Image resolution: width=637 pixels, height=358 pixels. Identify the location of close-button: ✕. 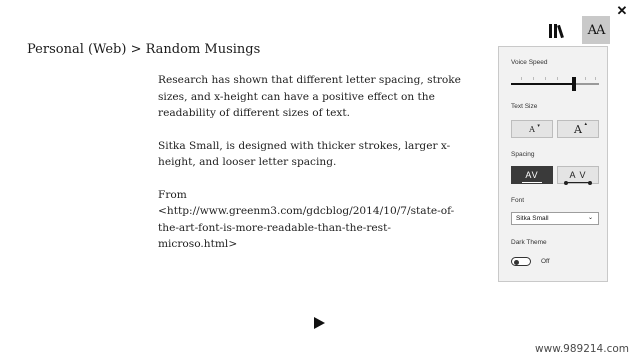
(622, 11).